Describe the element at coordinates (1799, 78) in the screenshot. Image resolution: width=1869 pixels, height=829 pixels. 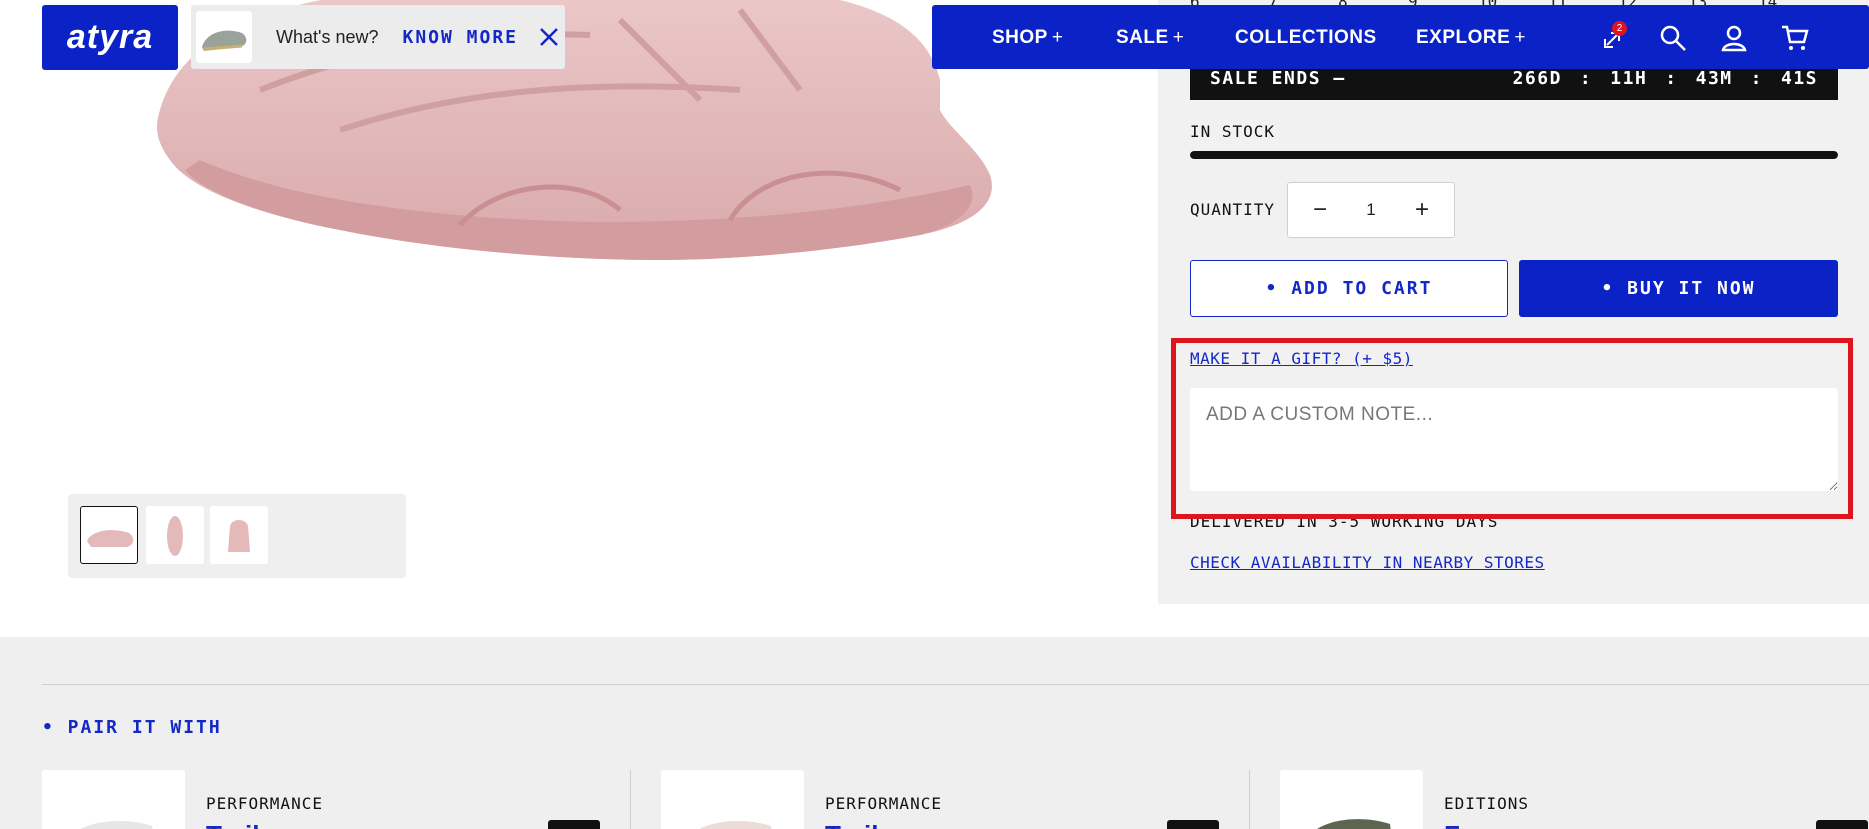
I see `countdown-seconds: 41S` at that location.